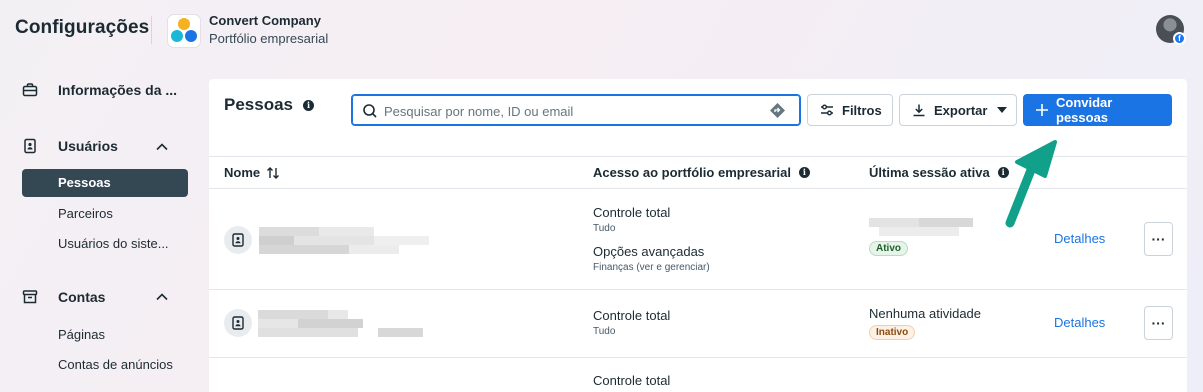  I want to click on company-subtitle: Portfólio empresarial, so click(269, 38).